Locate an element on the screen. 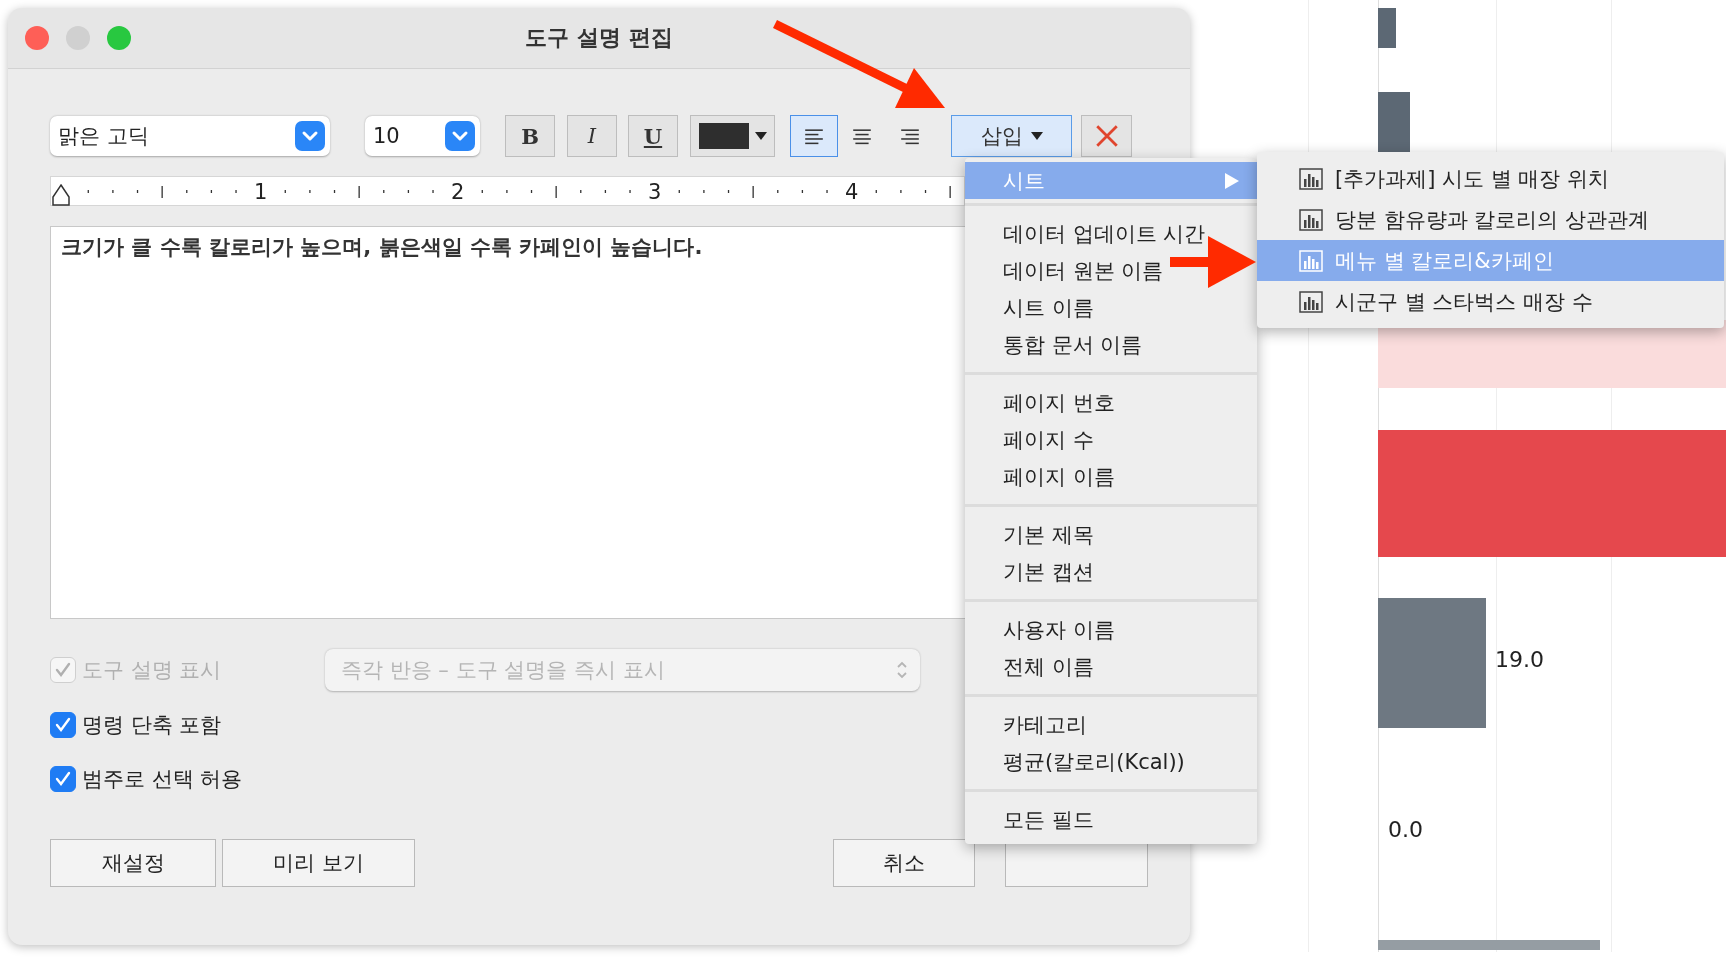 The height and width of the screenshot is (974, 1726). checkbox-label: 도구 설명 표시 is located at coordinates (152, 670).